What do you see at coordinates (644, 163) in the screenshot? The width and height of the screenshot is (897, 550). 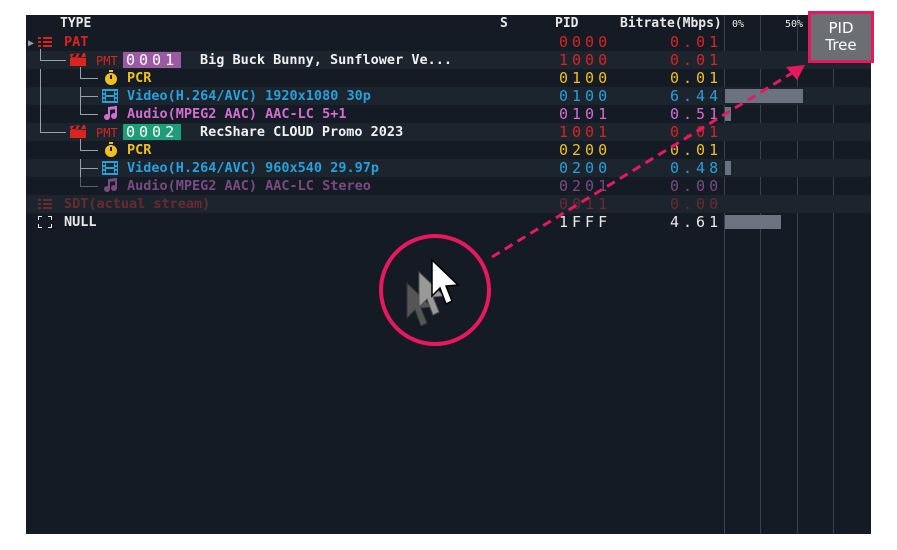 I see `dashed-arrow-line` at bounding box center [644, 163].